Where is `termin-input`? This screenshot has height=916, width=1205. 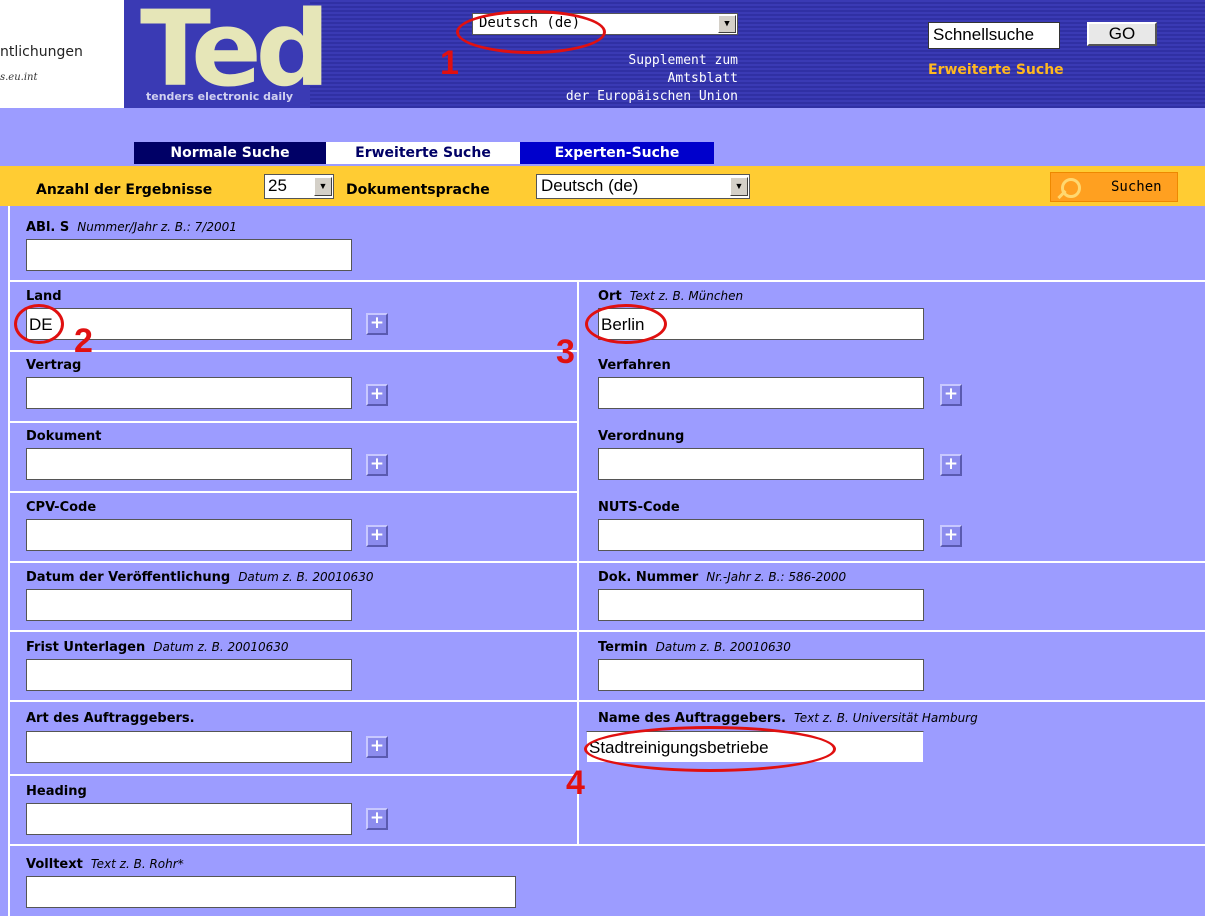
termin-input is located at coordinates (761, 675).